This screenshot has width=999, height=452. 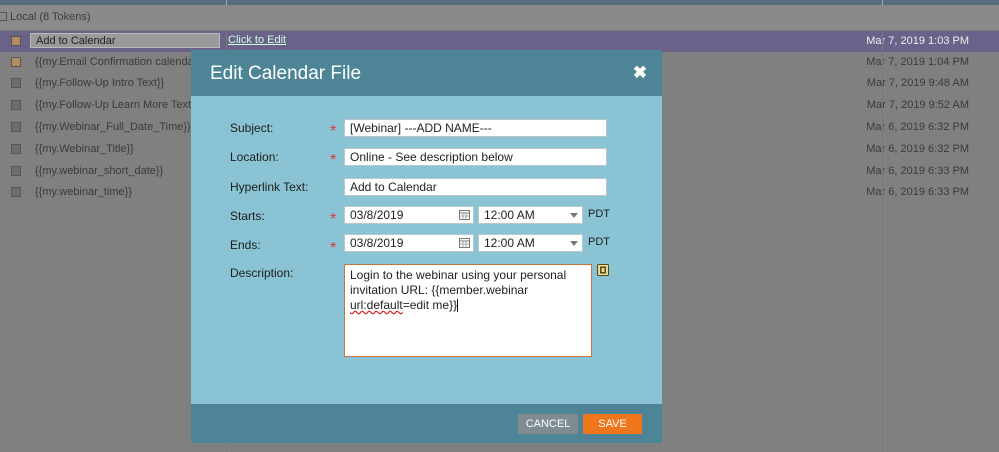 What do you see at coordinates (430, 305) in the screenshot?
I see `description-text: =edit me}}` at bounding box center [430, 305].